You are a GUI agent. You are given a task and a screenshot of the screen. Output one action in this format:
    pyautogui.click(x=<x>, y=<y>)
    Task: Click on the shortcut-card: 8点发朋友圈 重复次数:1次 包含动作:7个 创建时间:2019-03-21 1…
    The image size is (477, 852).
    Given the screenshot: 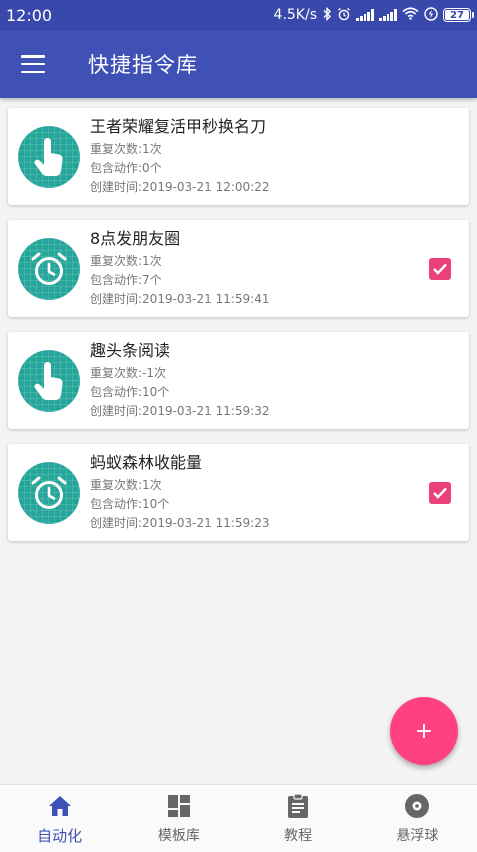 What is the action you would take?
    pyautogui.click(x=238, y=268)
    